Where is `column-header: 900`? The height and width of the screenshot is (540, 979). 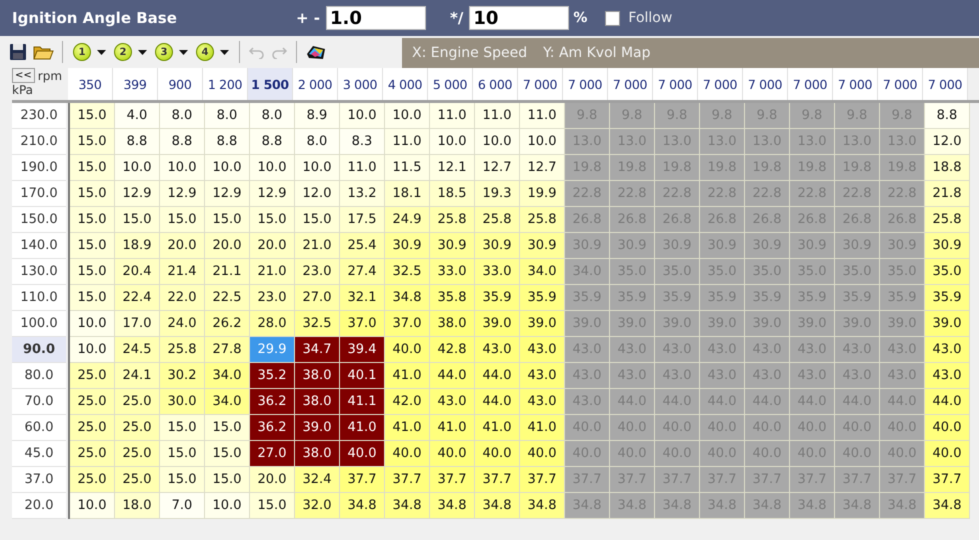 column-header: 900 is located at coordinates (180, 84).